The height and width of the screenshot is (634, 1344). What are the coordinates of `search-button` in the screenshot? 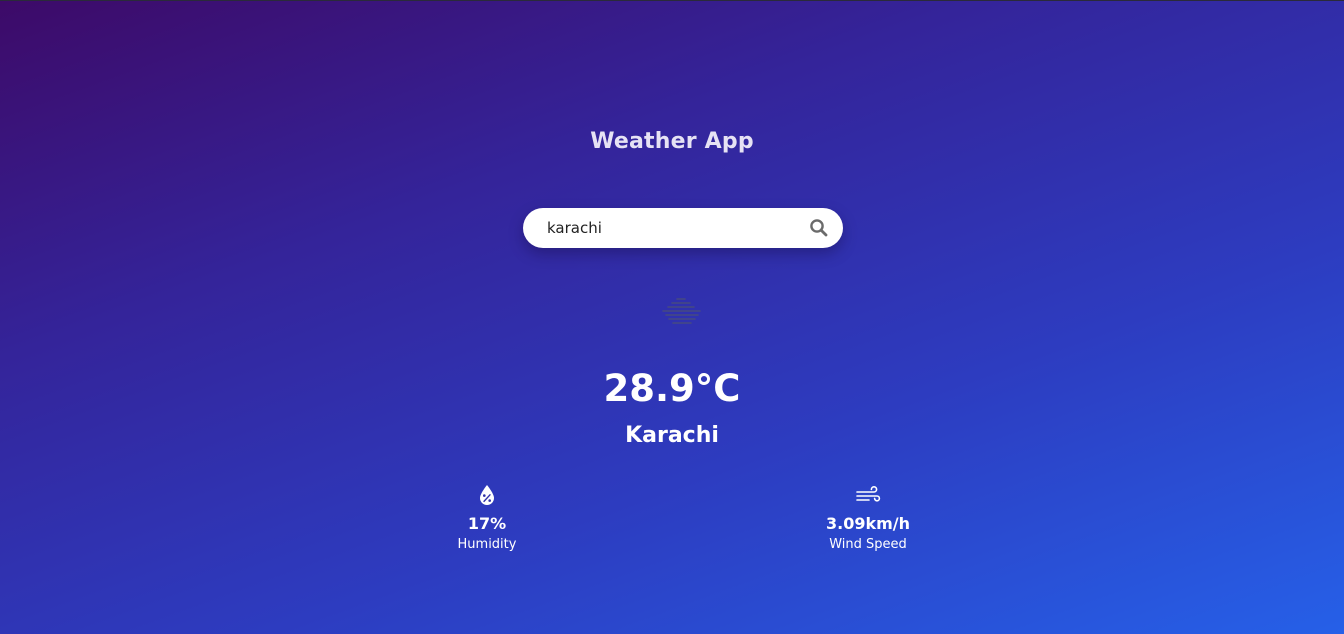 It's located at (819, 228).